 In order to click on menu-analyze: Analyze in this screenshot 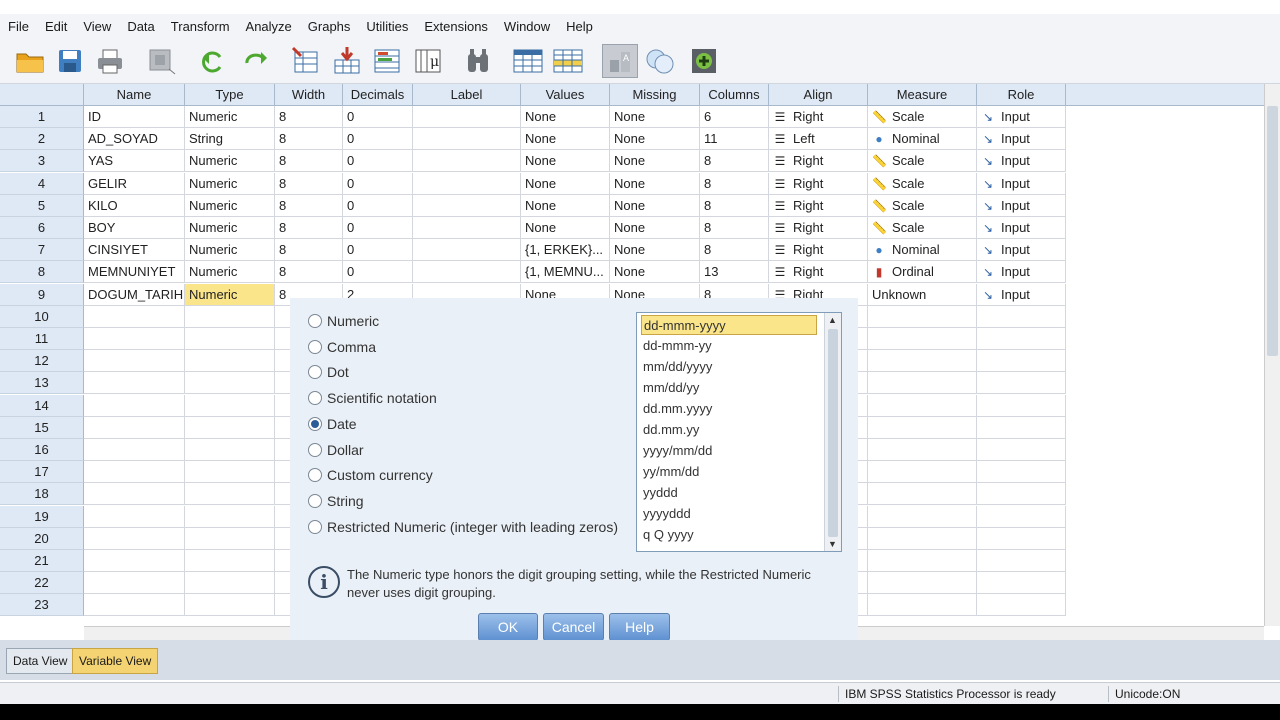, I will do `click(269, 26)`.